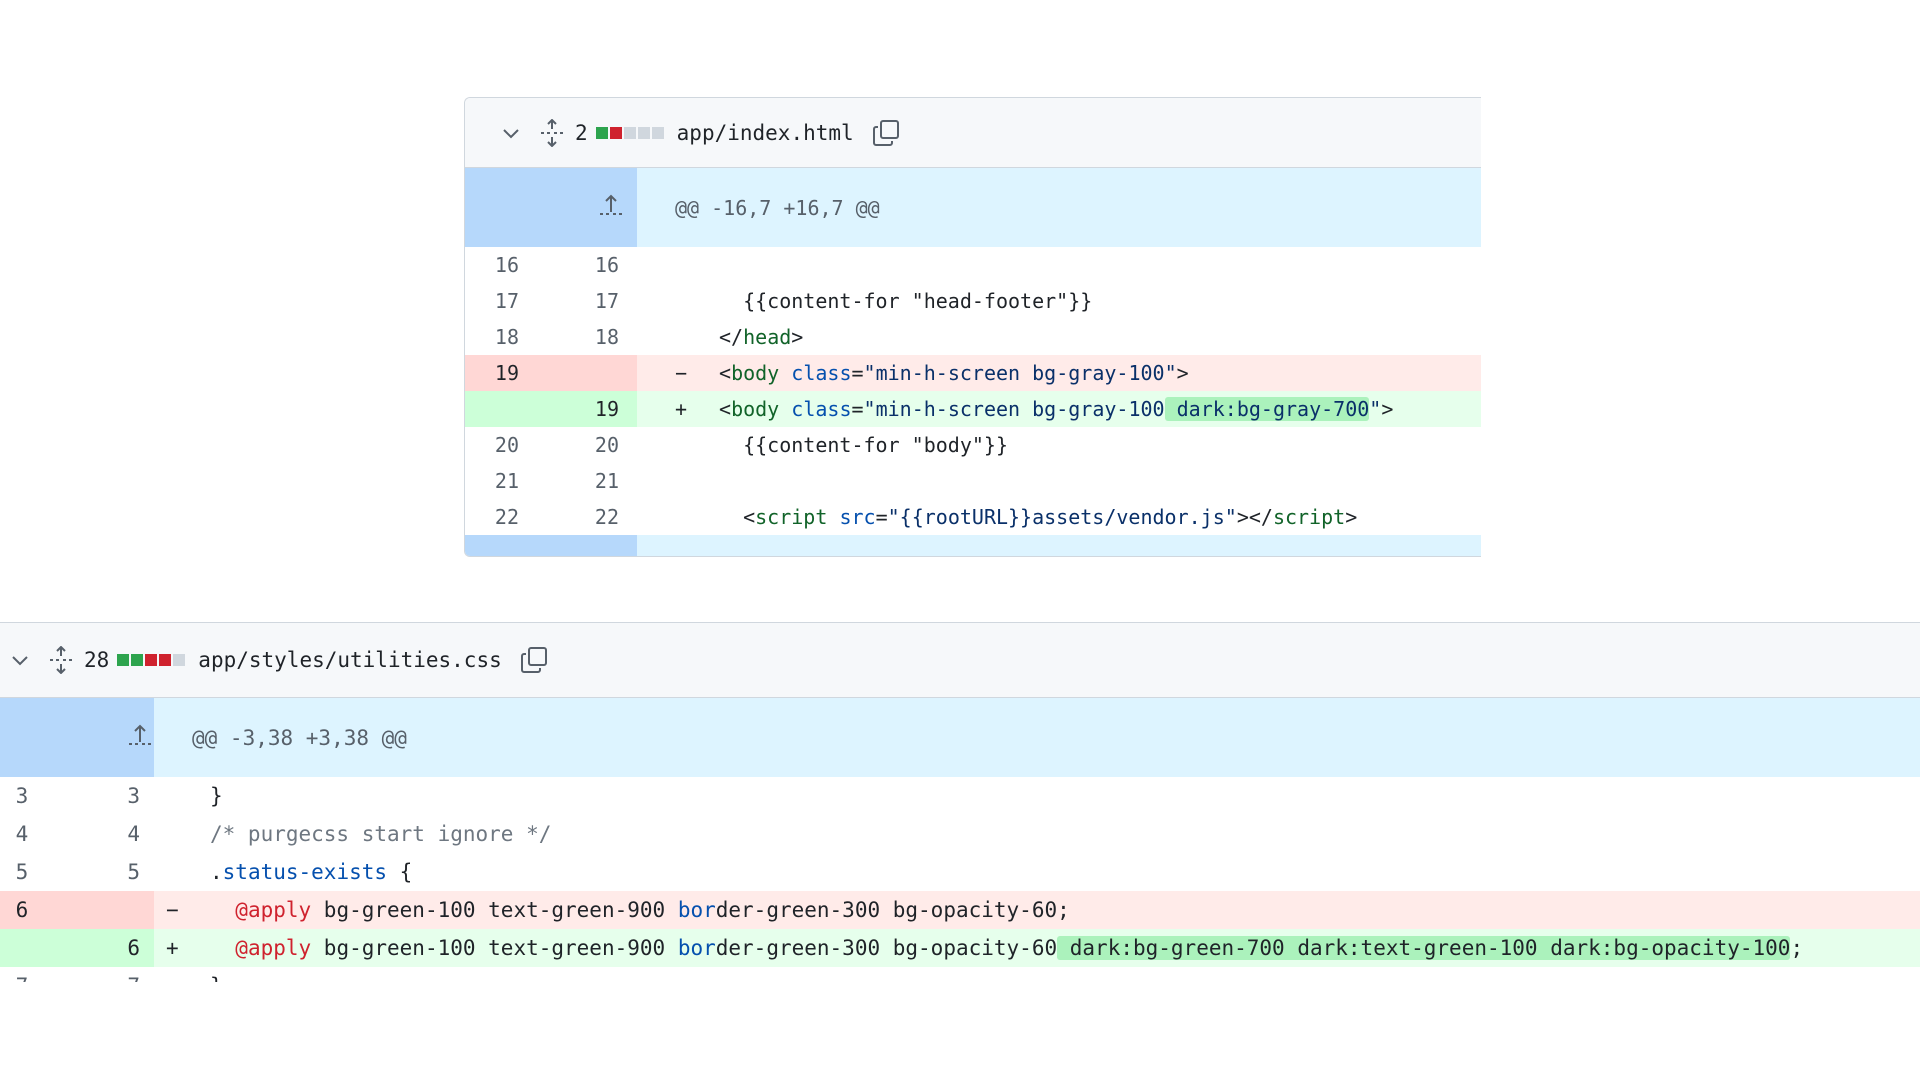 Image resolution: width=1920 pixels, height=1080 pixels. What do you see at coordinates (508, 373) in the screenshot?
I see `old-line-number: 19` at bounding box center [508, 373].